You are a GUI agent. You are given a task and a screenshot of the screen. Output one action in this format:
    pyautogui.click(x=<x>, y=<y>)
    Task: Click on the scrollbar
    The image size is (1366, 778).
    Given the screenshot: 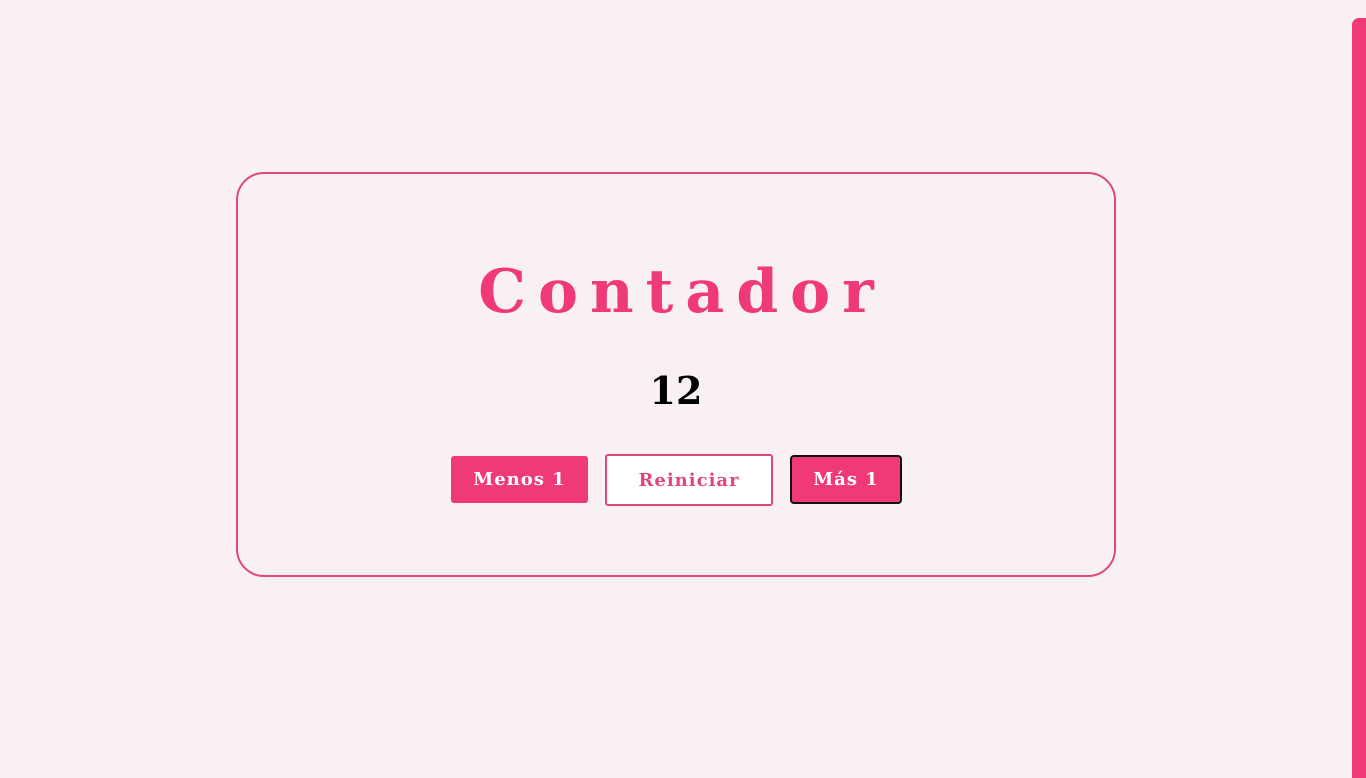 What is the action you would take?
    pyautogui.click(x=1359, y=398)
    